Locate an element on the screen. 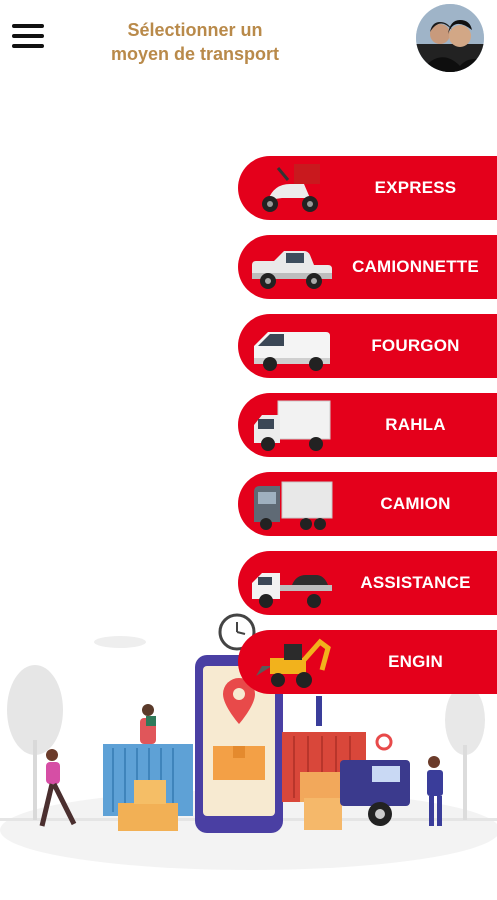 This screenshot has width=497, height=900. user-avatar is located at coordinates (450, 38).